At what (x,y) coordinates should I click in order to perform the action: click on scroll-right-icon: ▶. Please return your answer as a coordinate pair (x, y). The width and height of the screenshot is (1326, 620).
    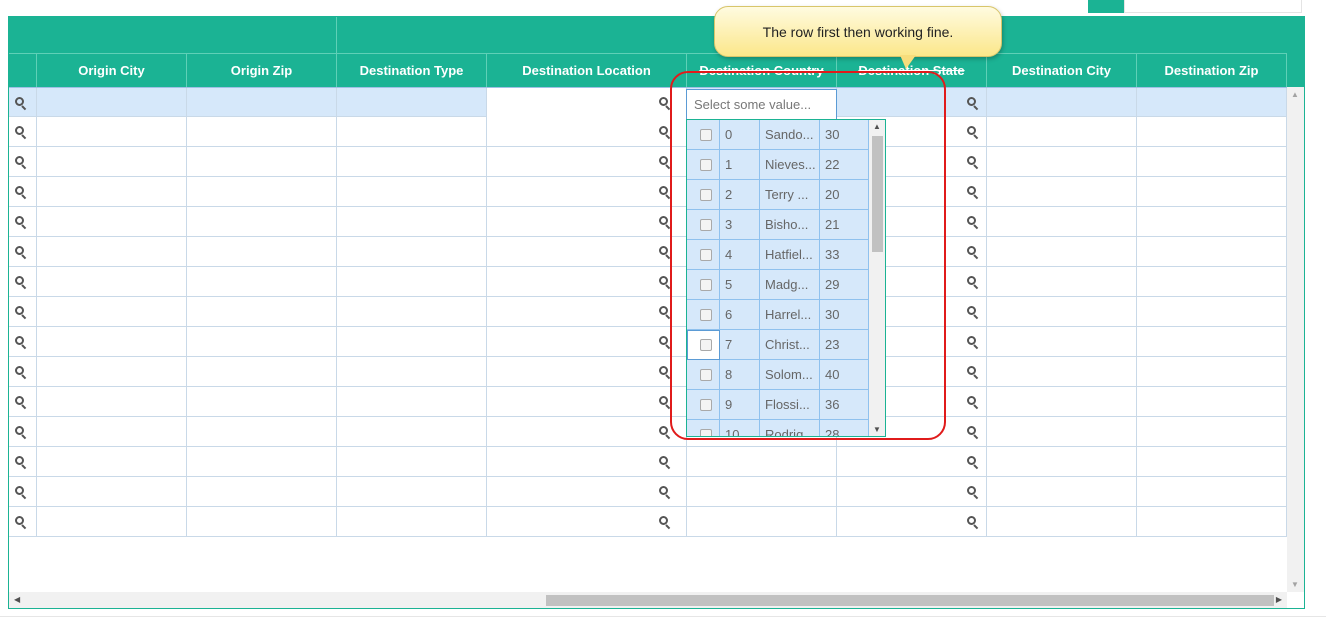
    Looking at the image, I should click on (1279, 599).